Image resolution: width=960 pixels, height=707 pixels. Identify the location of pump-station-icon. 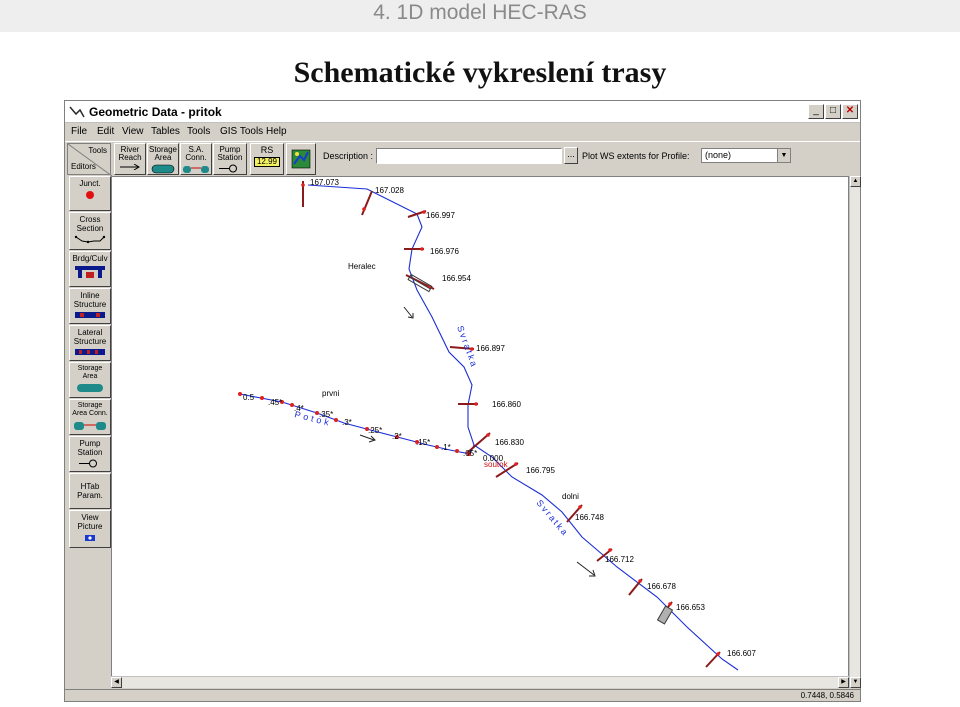
(88, 463).